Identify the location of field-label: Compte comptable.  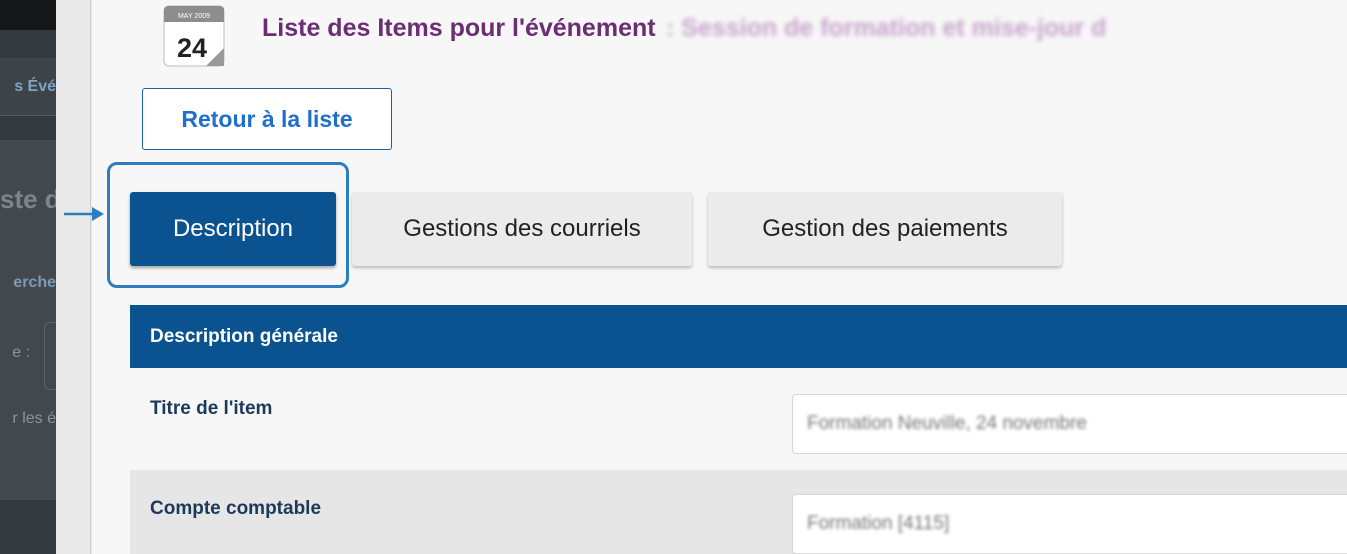
(236, 508).